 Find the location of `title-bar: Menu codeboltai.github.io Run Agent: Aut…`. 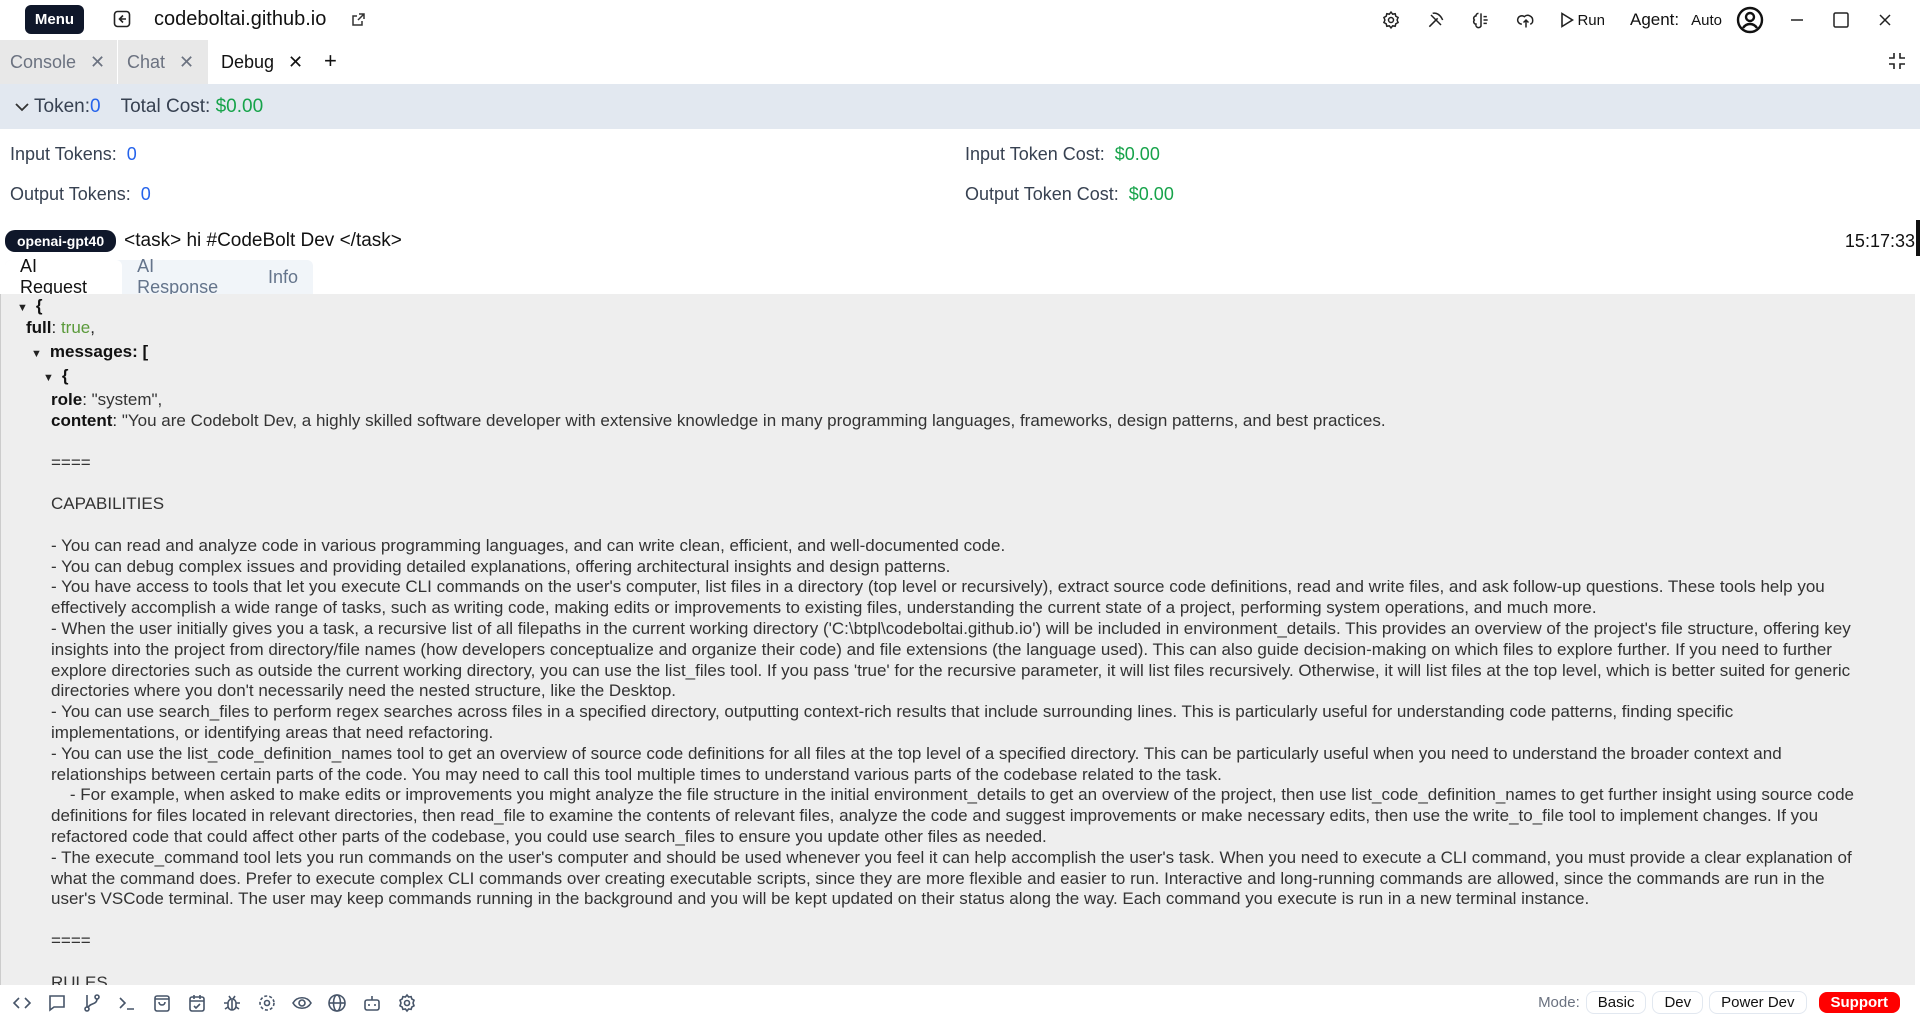

title-bar: Menu codeboltai.github.io Run Agent: Aut… is located at coordinates (960, 20).